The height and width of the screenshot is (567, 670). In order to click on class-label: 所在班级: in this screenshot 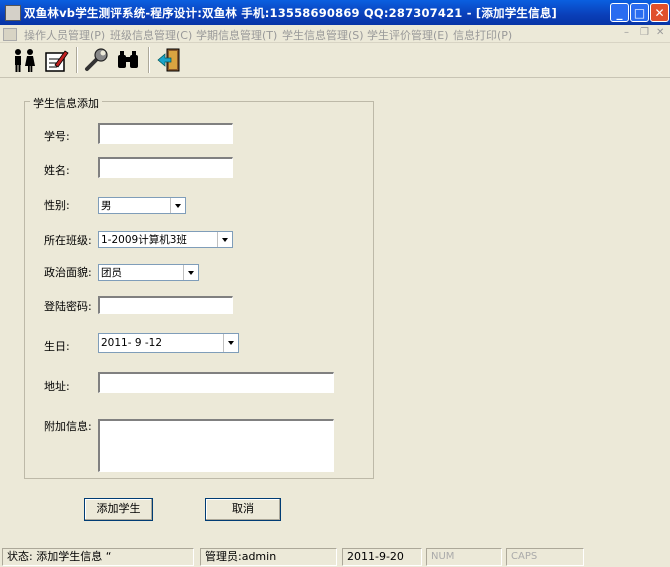, I will do `click(68, 240)`.